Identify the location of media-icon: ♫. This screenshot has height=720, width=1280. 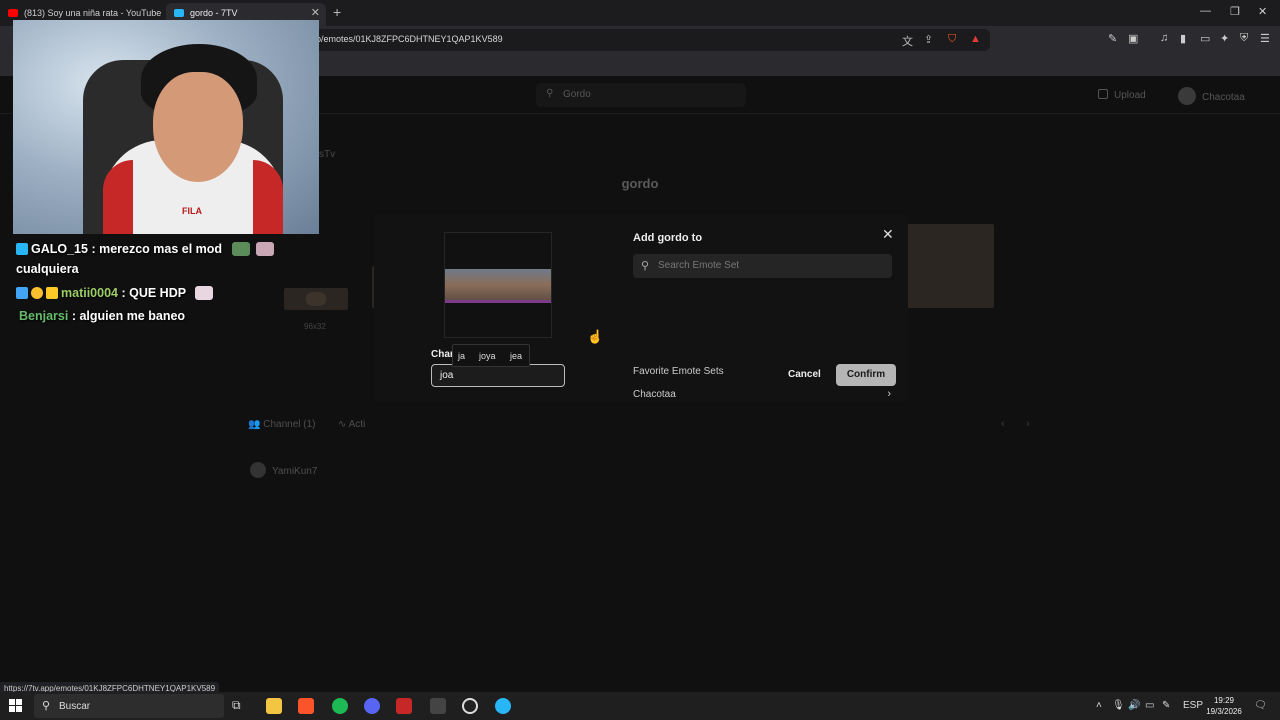
(1164, 38).